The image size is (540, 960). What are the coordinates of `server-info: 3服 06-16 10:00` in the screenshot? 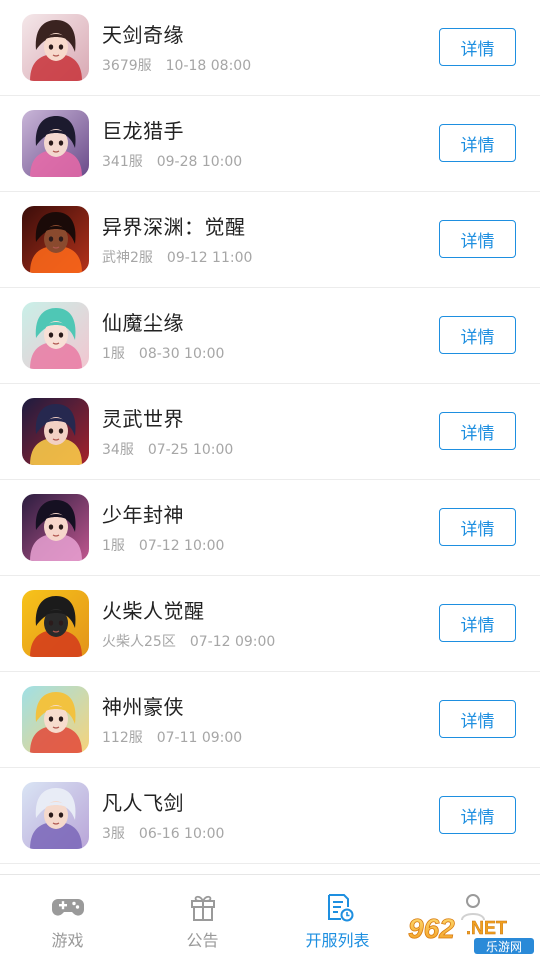 It's located at (163, 833).